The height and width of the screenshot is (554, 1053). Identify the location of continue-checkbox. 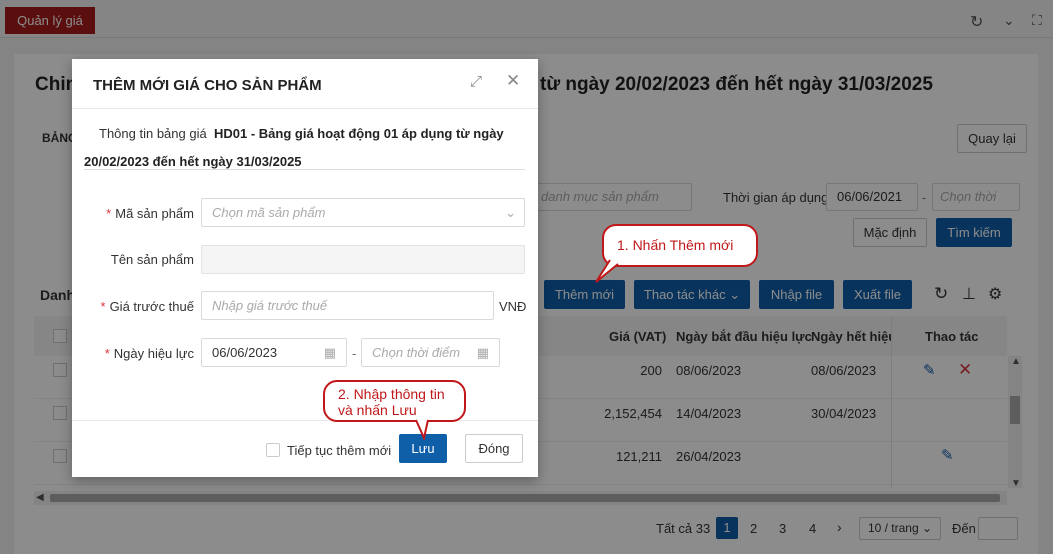
(273, 450).